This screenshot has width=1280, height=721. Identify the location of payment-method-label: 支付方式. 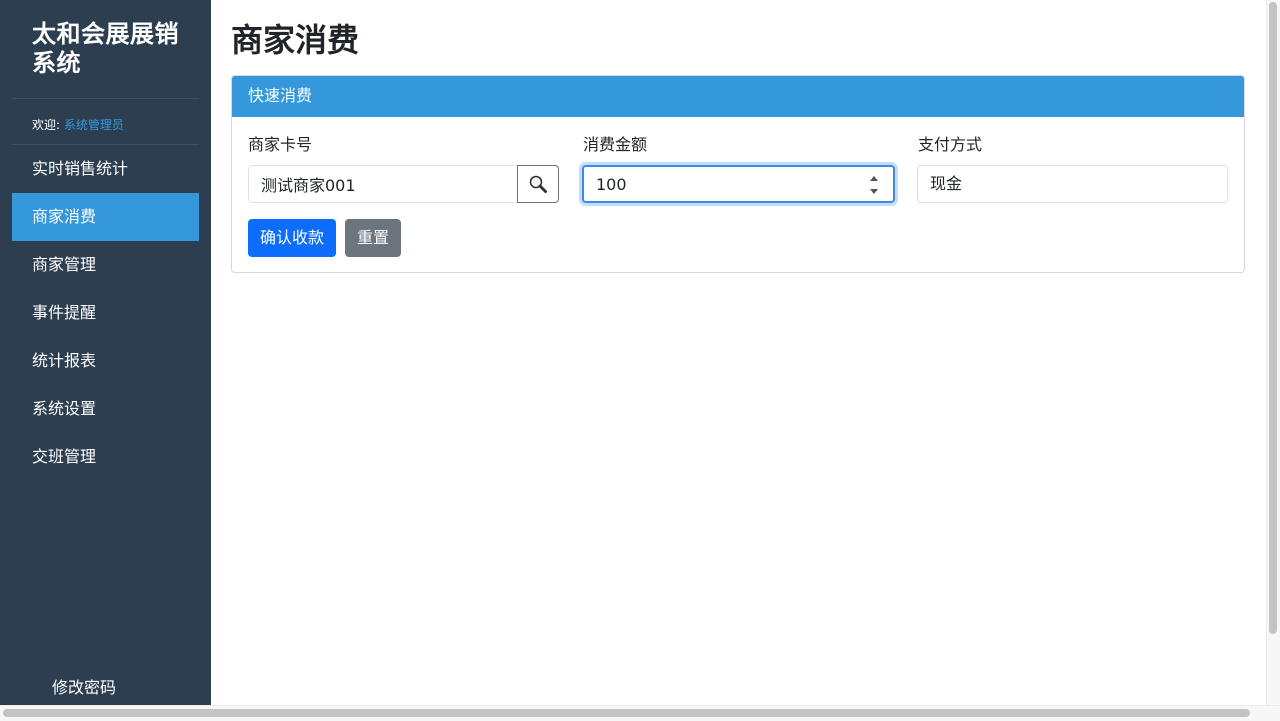
(950, 144).